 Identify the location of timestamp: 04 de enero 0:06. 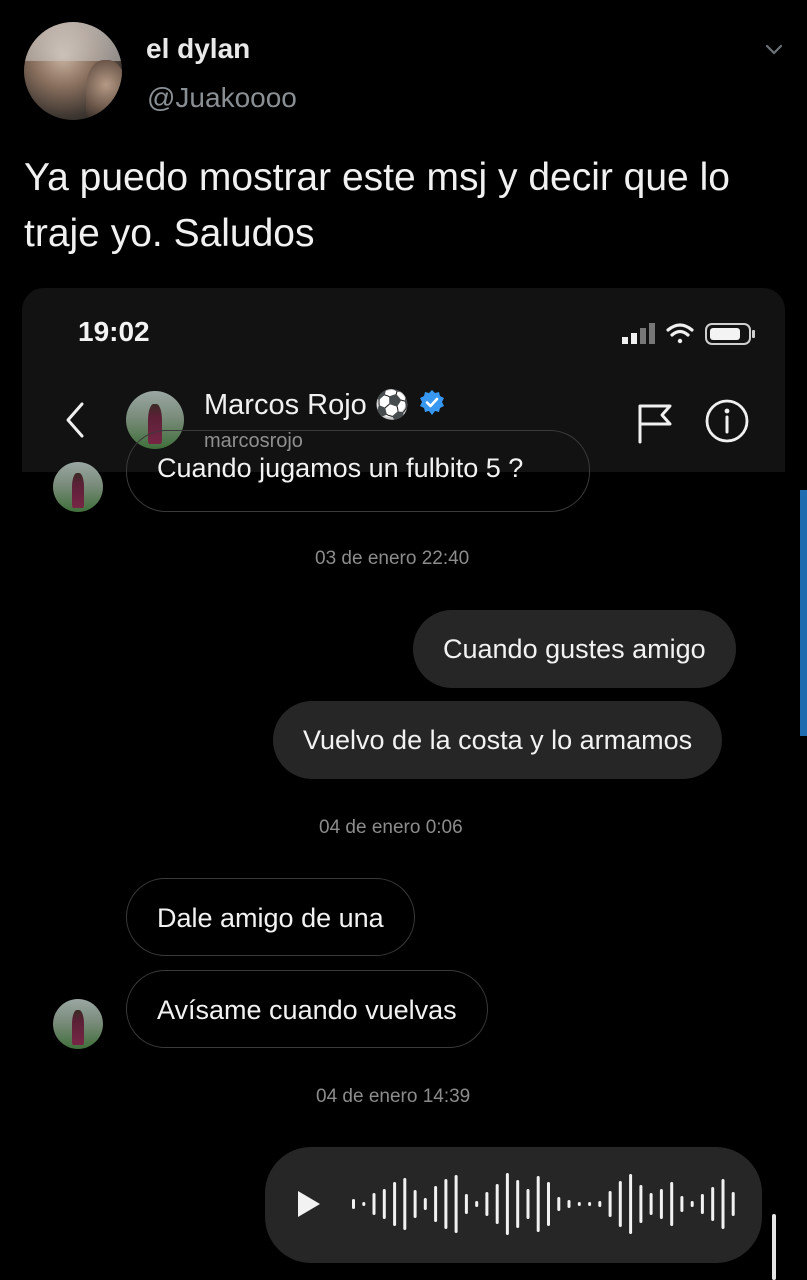
(391, 827).